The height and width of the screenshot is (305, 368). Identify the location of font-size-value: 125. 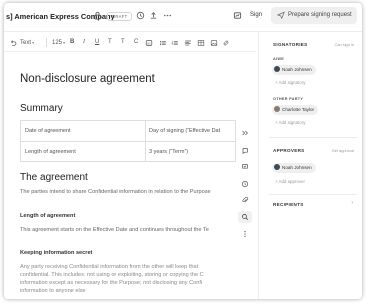
(57, 43).